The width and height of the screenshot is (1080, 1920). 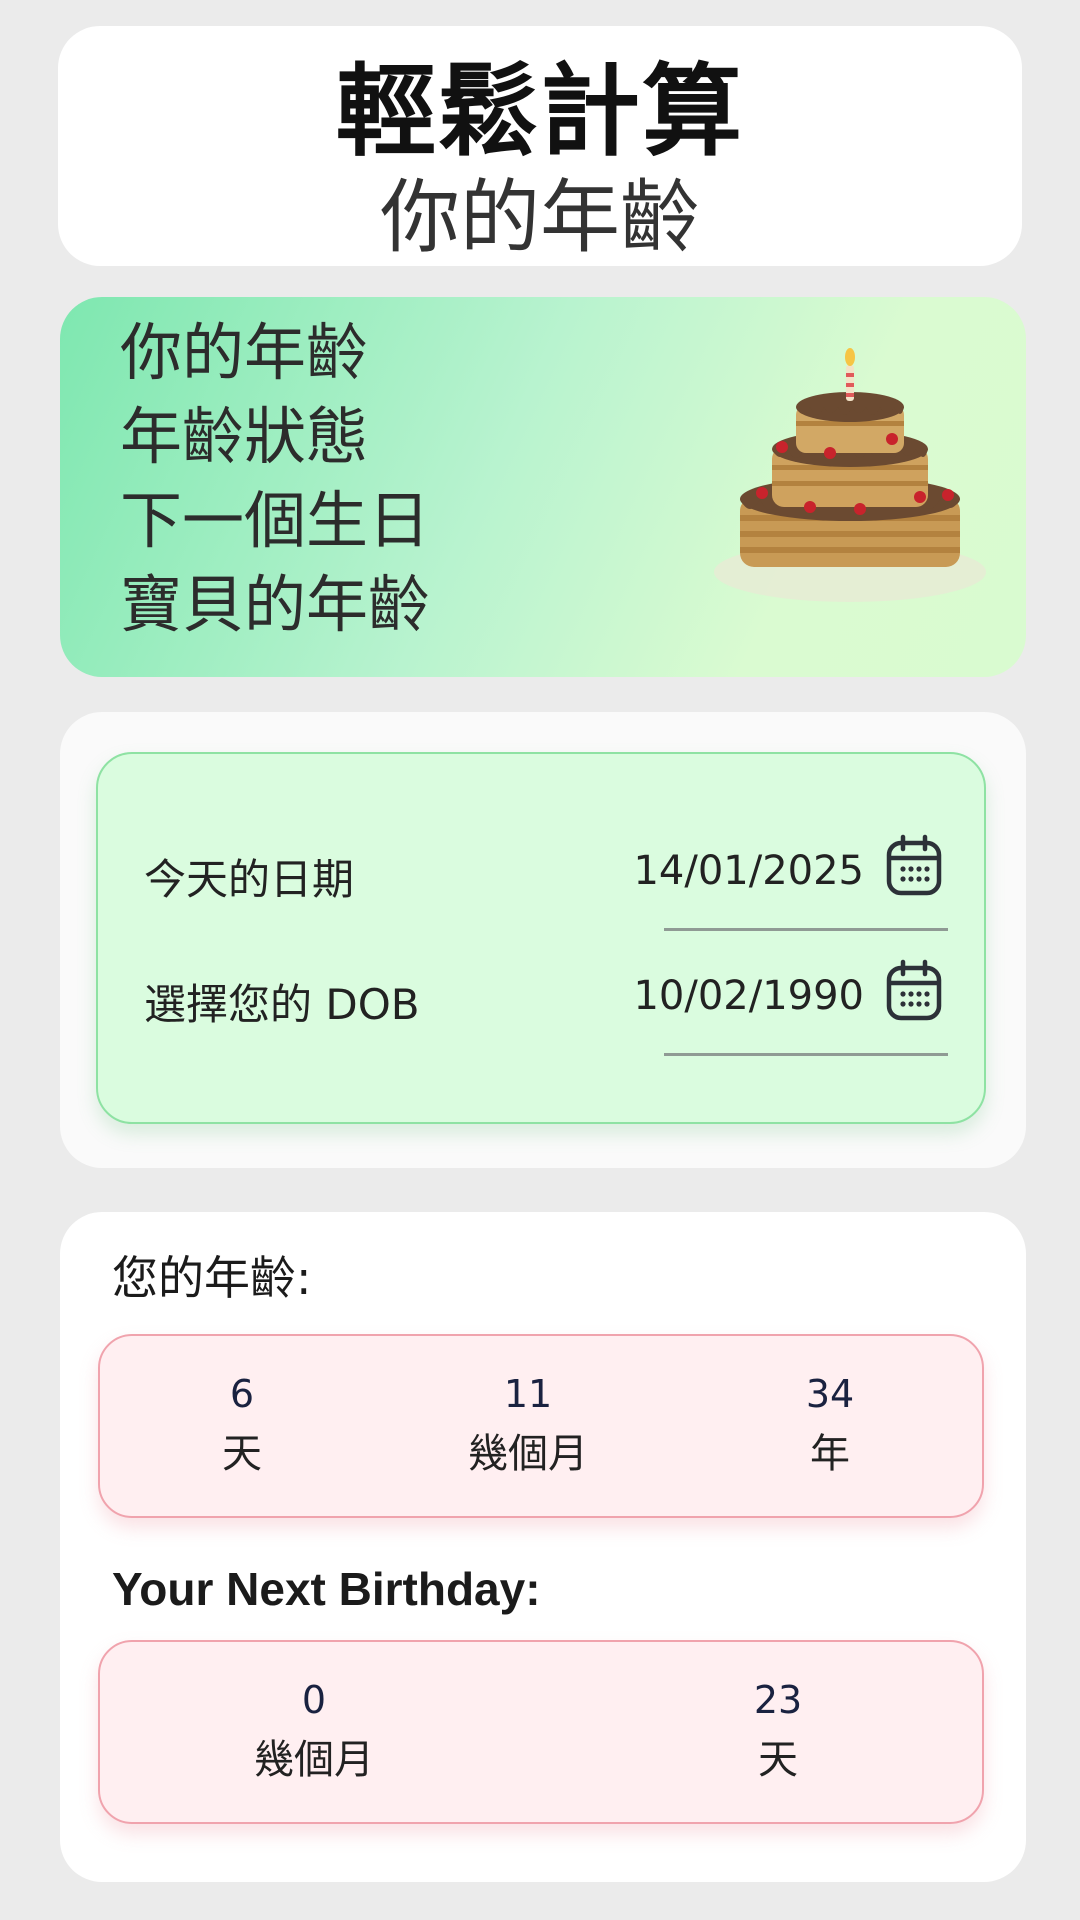 What do you see at coordinates (528, 1427) in the screenshot?
I see `age-months-cell: 11 幾個月` at bounding box center [528, 1427].